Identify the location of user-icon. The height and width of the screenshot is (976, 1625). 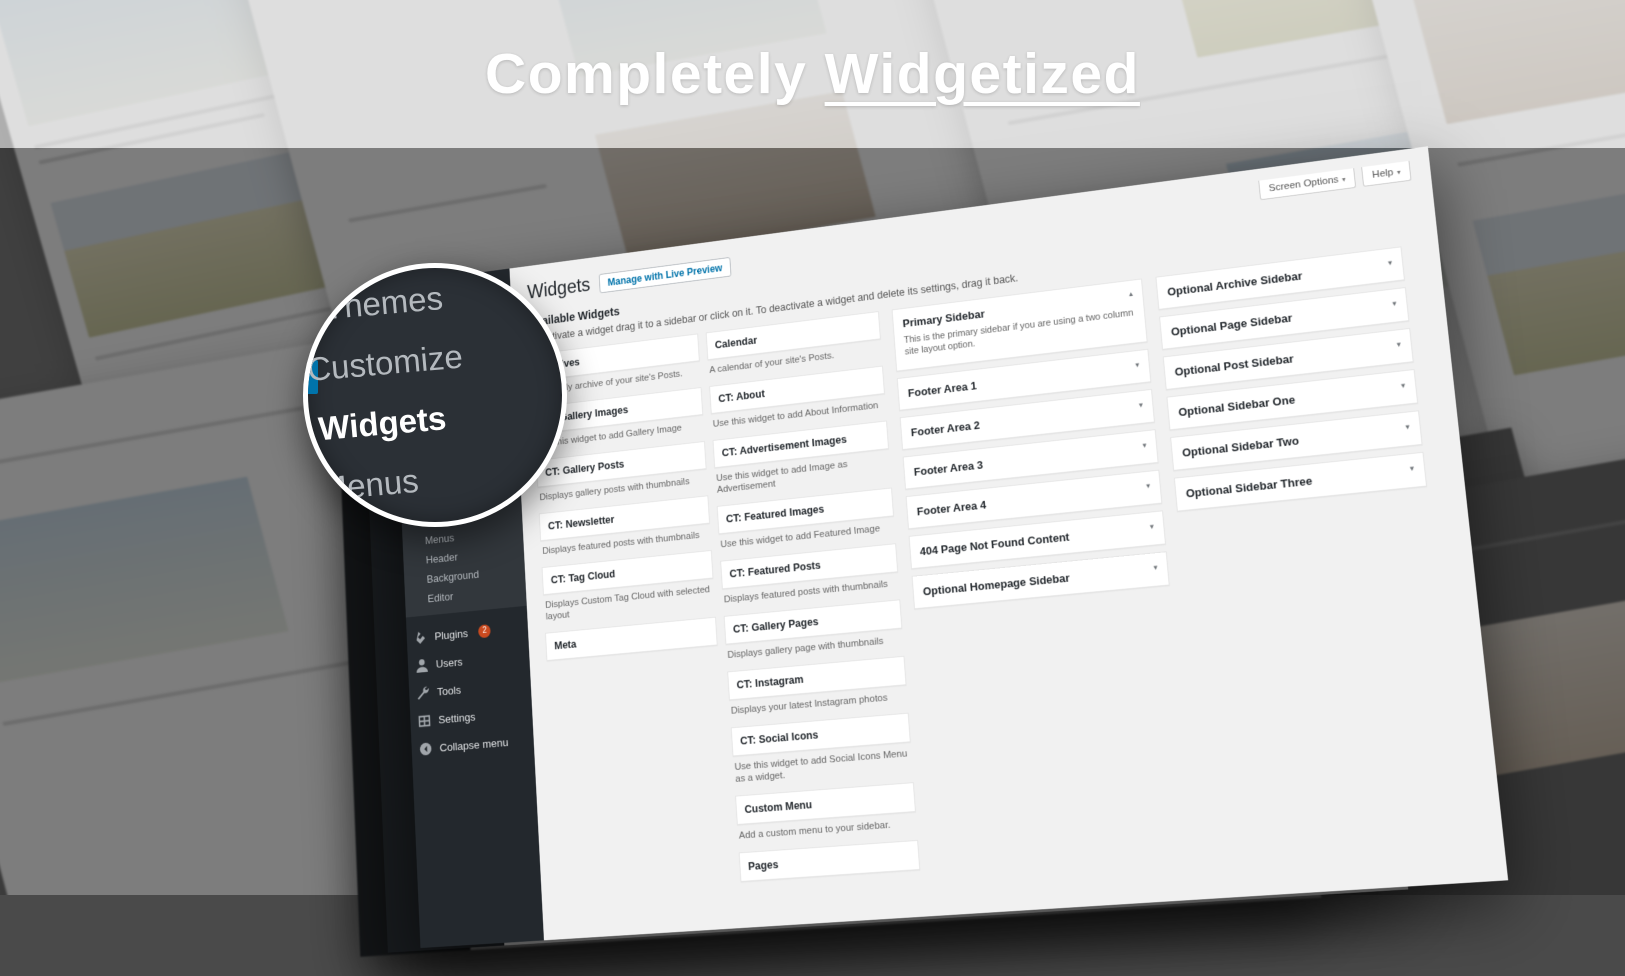
(421, 665).